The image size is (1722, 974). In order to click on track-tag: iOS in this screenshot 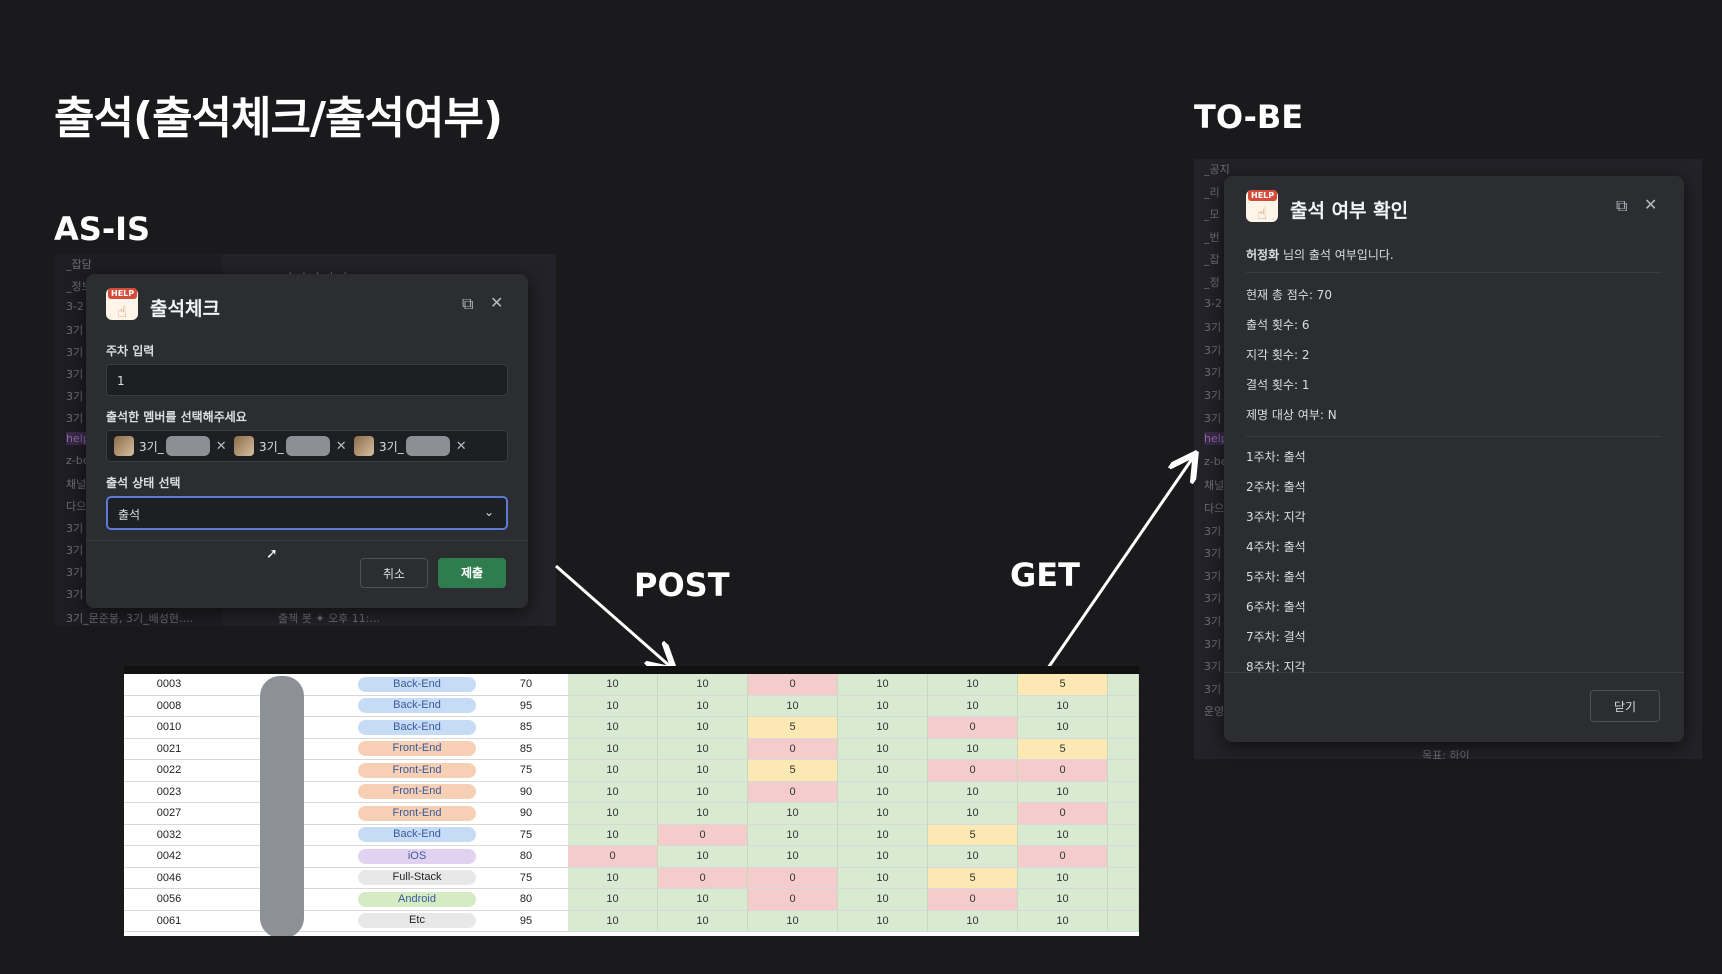, I will do `click(417, 856)`.